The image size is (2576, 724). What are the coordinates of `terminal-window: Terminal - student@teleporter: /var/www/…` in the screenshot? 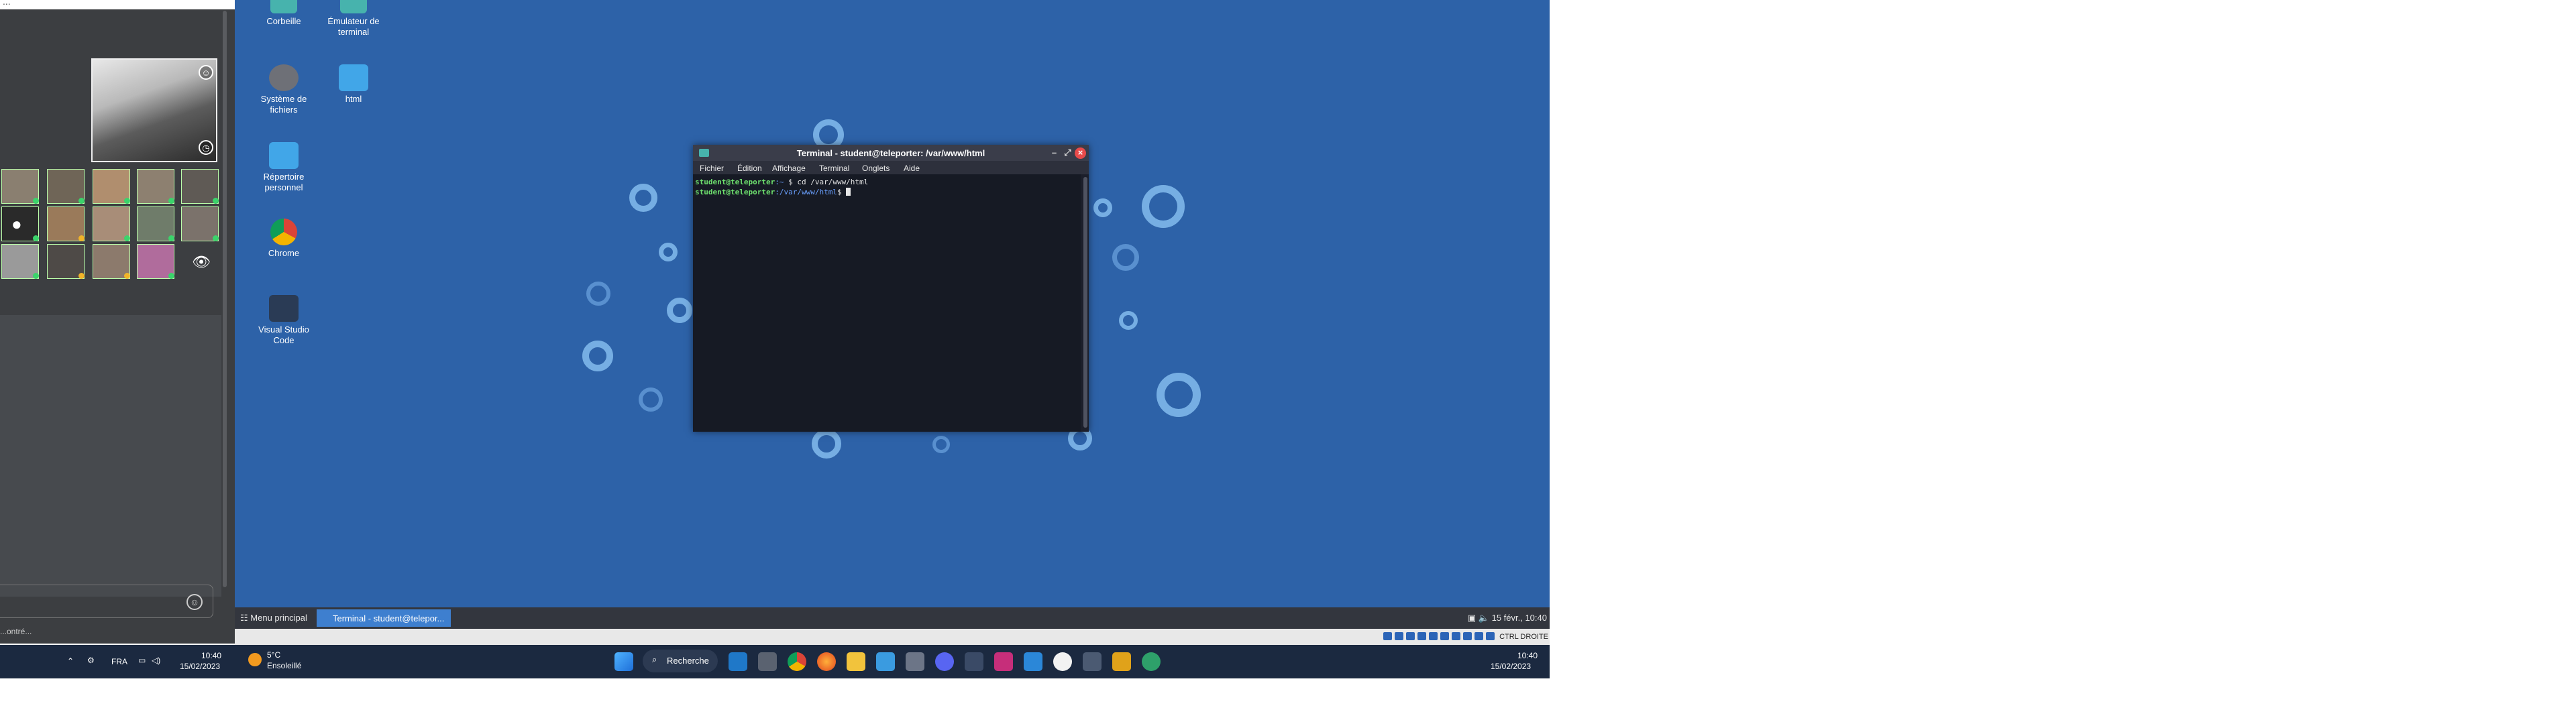 It's located at (891, 288).